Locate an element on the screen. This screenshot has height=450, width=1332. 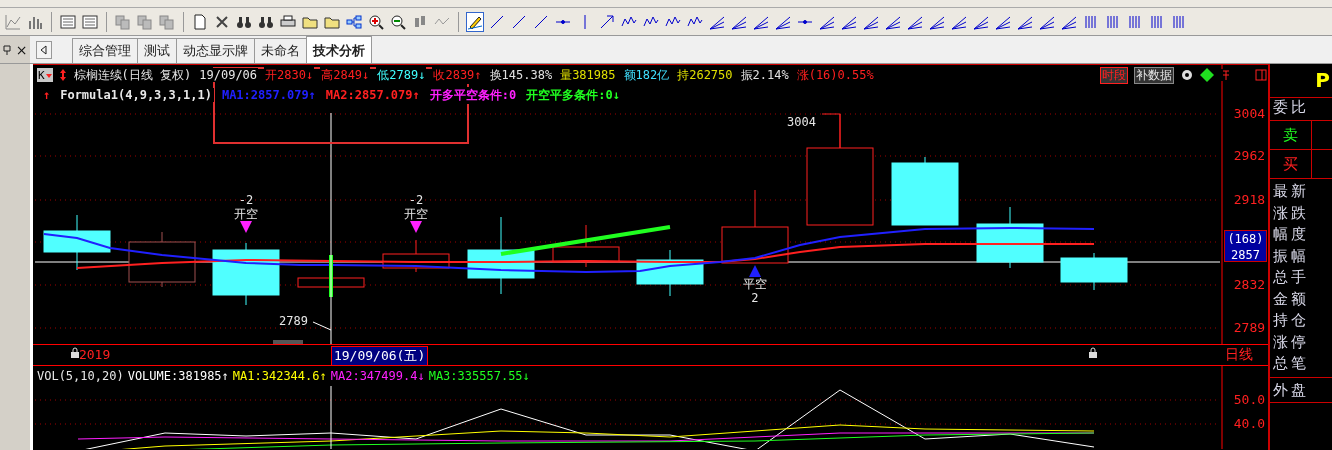
tab: 综合管理 is located at coordinates (105, 50).